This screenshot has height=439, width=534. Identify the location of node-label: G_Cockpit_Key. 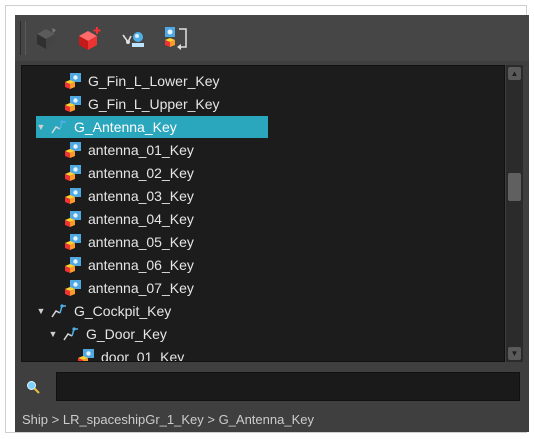
(123, 311).